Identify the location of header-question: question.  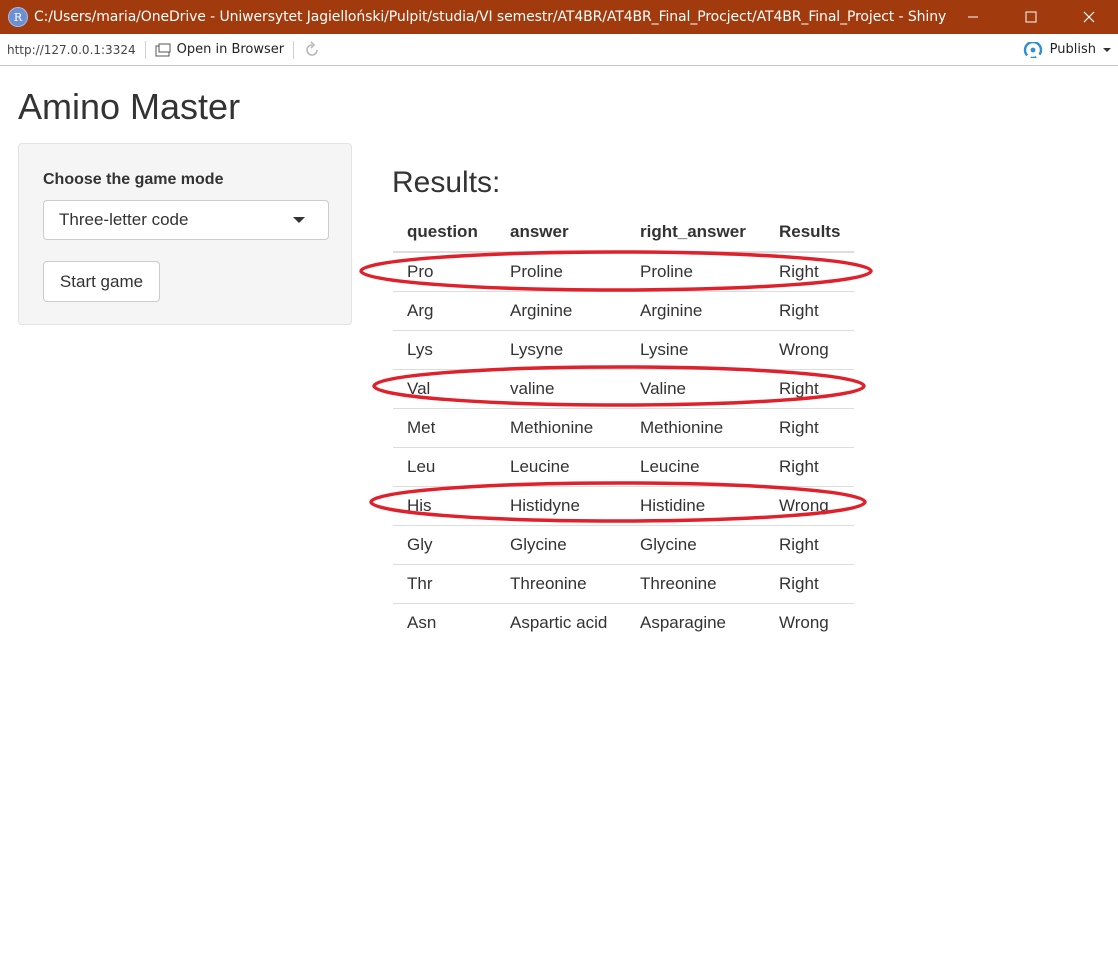
(444, 233).